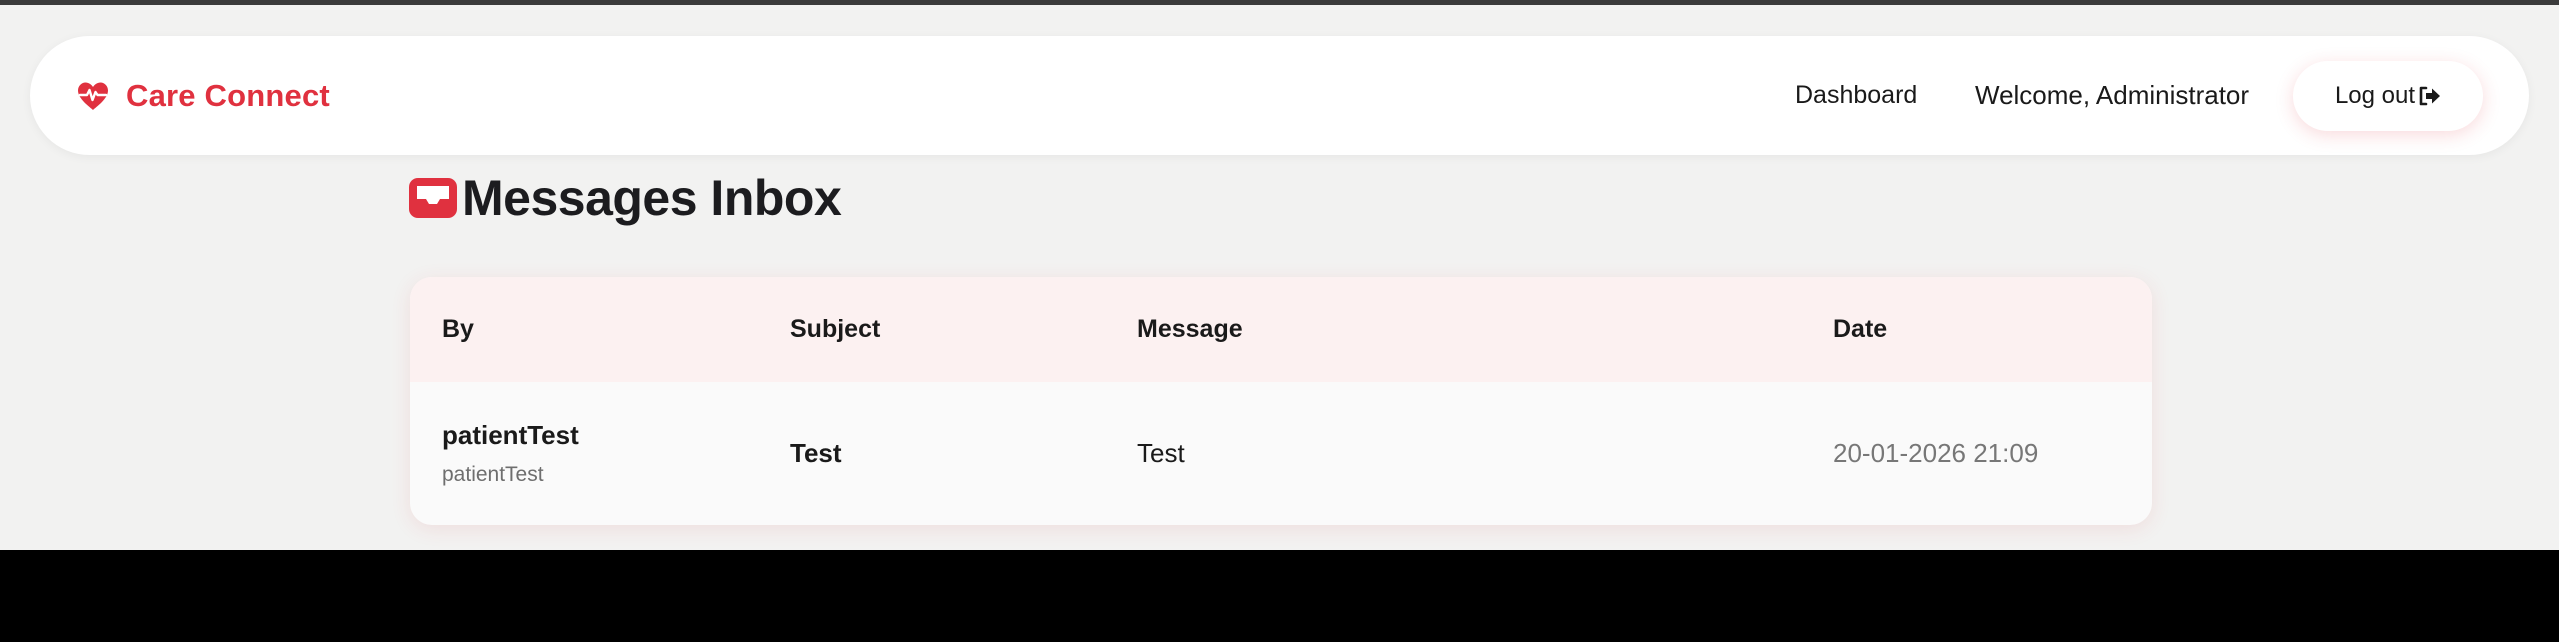 This screenshot has width=2559, height=642. I want to click on brand-name: Care Connect, so click(228, 95).